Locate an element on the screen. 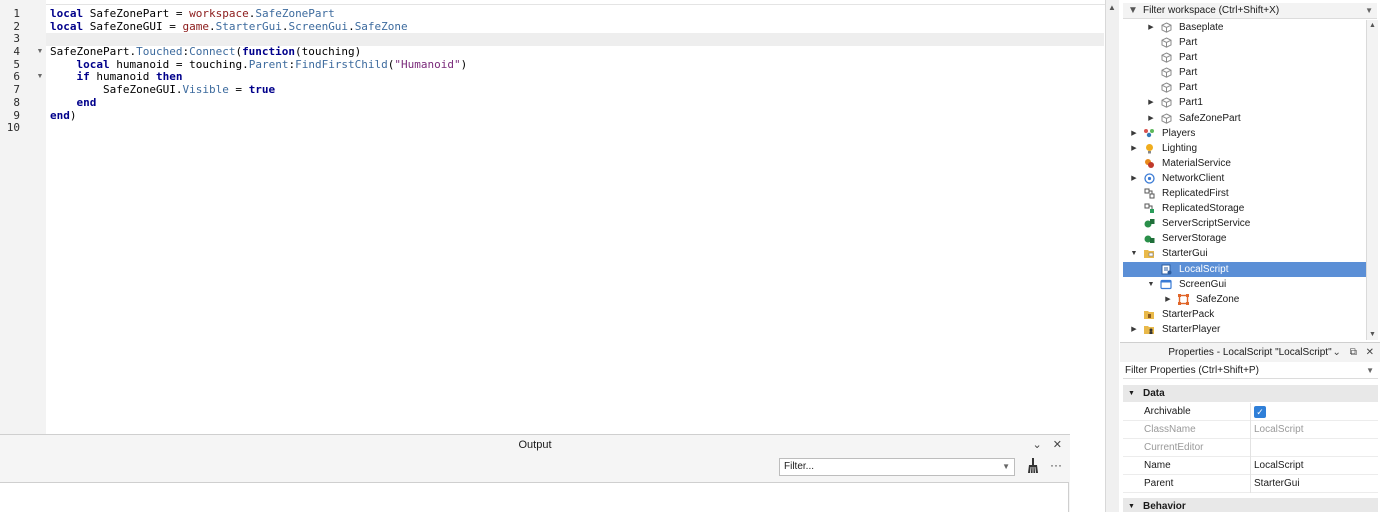 The image size is (1380, 512). explorer-item-replicatedstorage: ReplicatedStorage is located at coordinates (1244, 208).